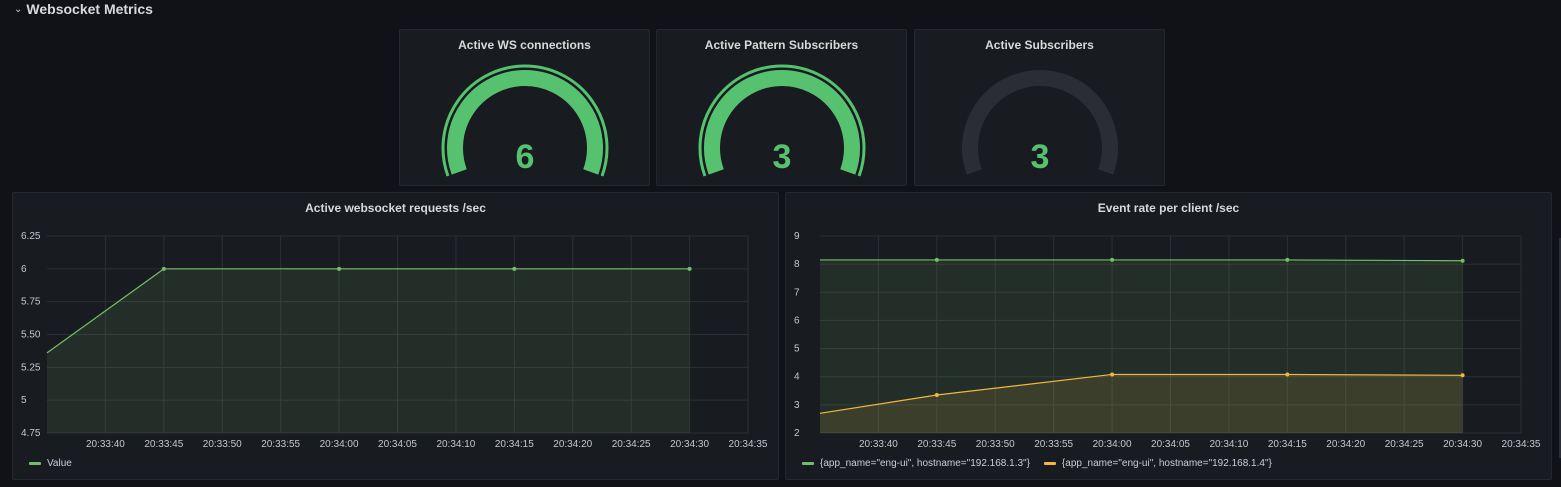  I want to click on y-tick-label: 5.50, so click(31, 335).